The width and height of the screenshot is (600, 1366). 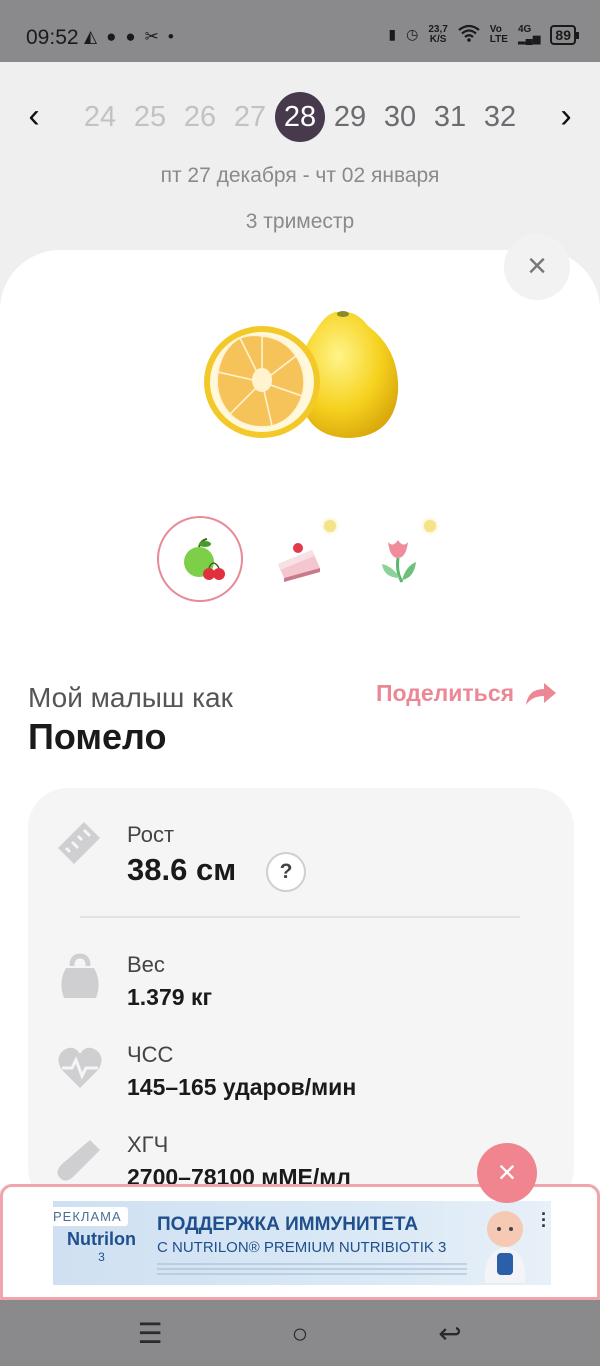 I want to click on next-week-button: ›, so click(x=566, y=116).